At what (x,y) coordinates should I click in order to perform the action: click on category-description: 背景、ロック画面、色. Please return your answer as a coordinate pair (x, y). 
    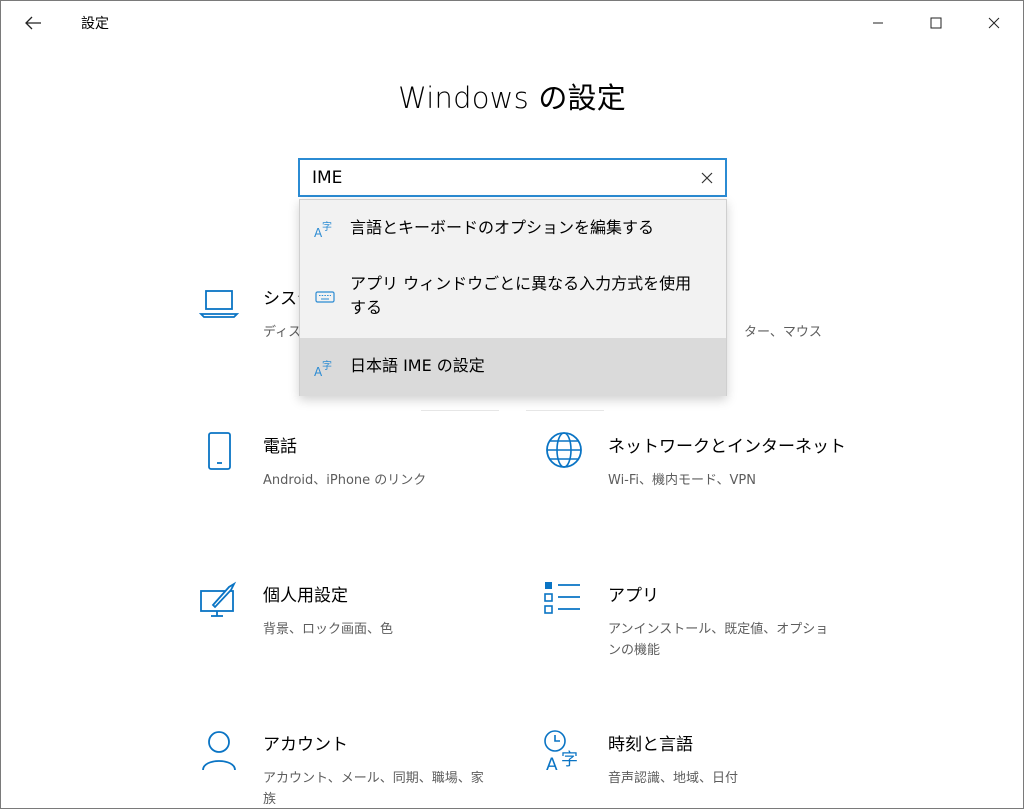
    Looking at the image, I should click on (328, 629).